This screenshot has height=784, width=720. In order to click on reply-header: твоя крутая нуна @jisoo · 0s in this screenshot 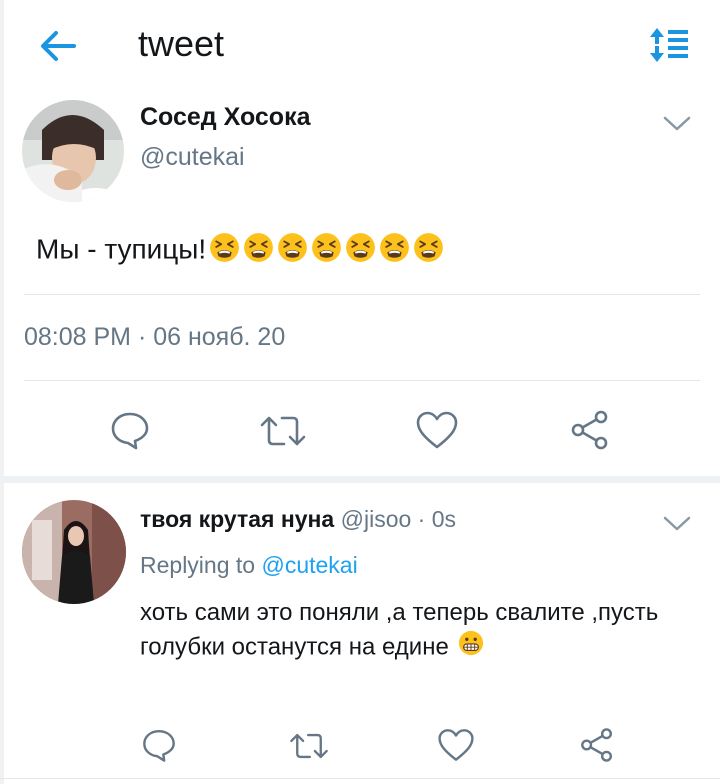, I will do `click(298, 519)`.